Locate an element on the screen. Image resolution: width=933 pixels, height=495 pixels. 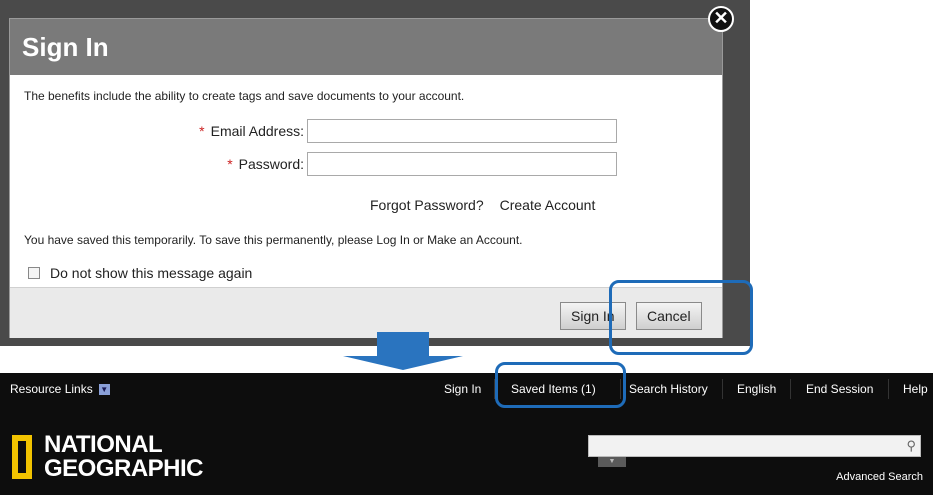
chevron-down-icon: ▼ is located at coordinates (104, 389).